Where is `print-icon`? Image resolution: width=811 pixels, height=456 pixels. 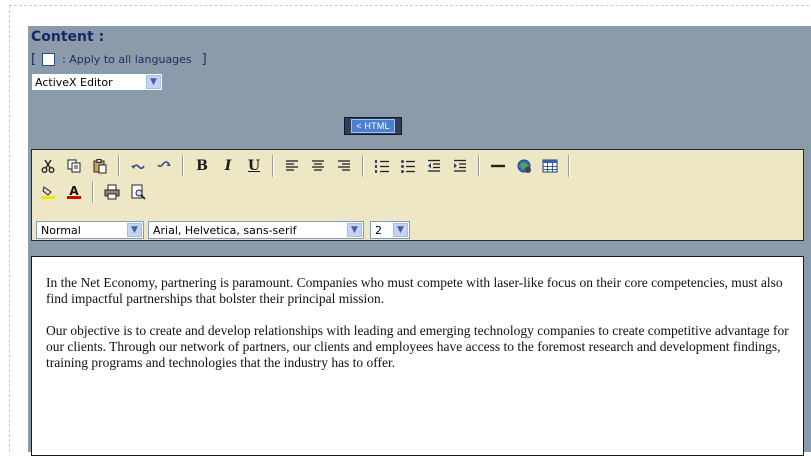
print-icon is located at coordinates (112, 192).